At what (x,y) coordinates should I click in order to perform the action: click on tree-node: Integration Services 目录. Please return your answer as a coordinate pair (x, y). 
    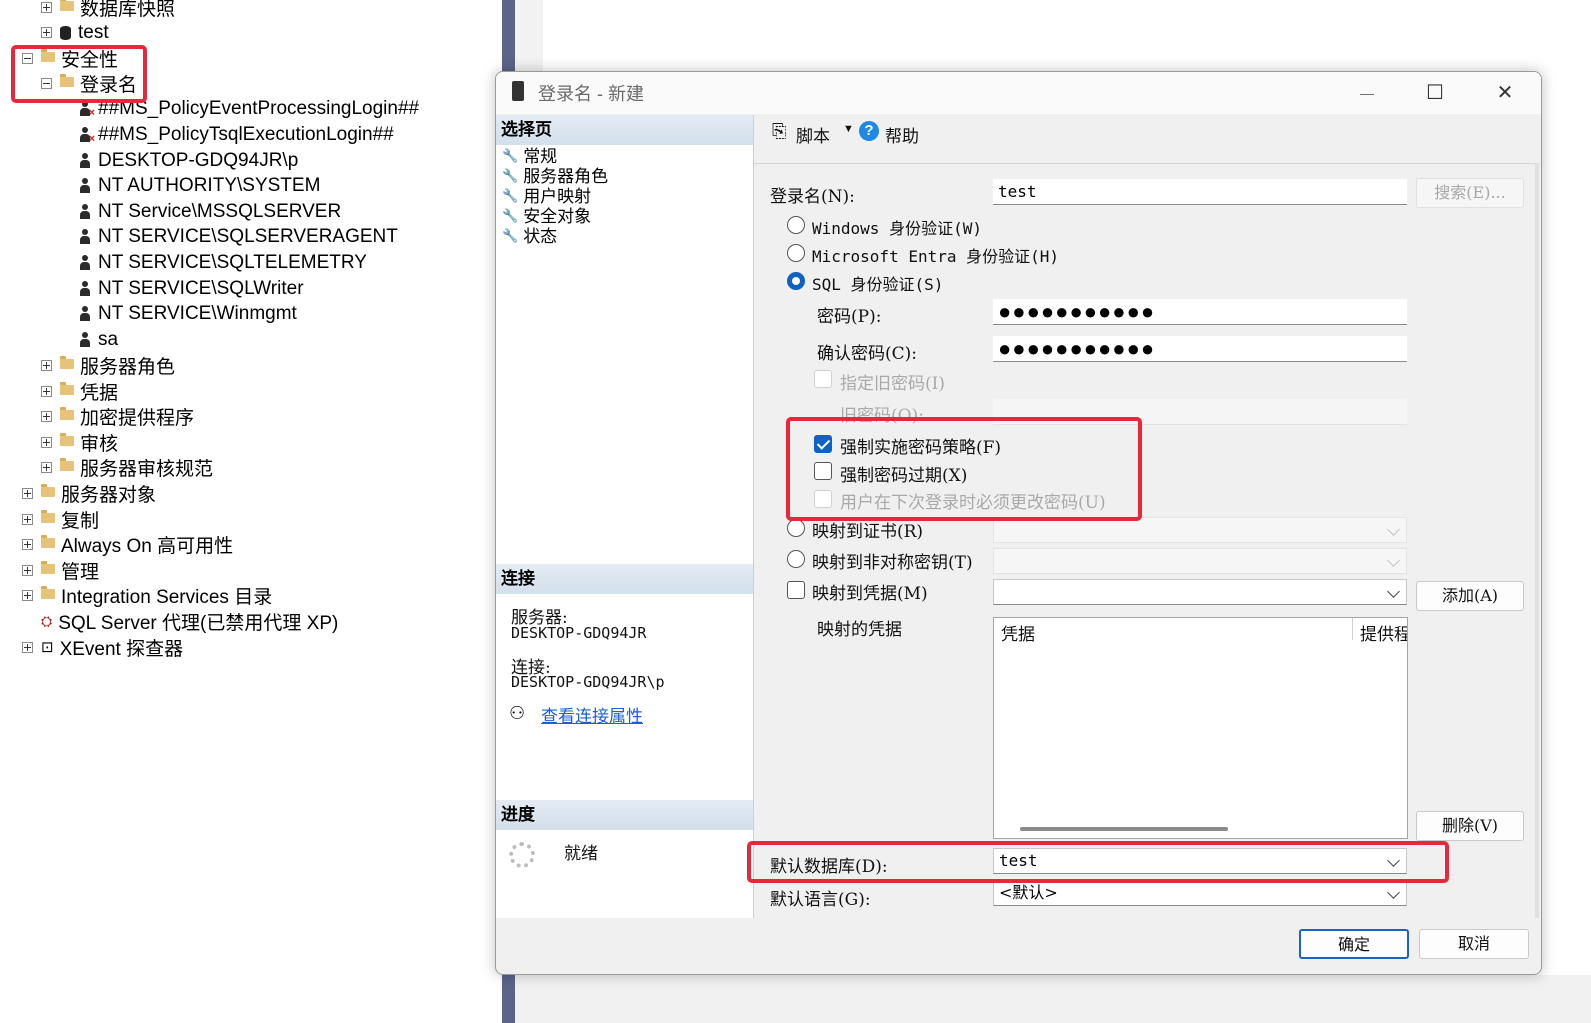
    Looking at the image, I should click on (147, 596).